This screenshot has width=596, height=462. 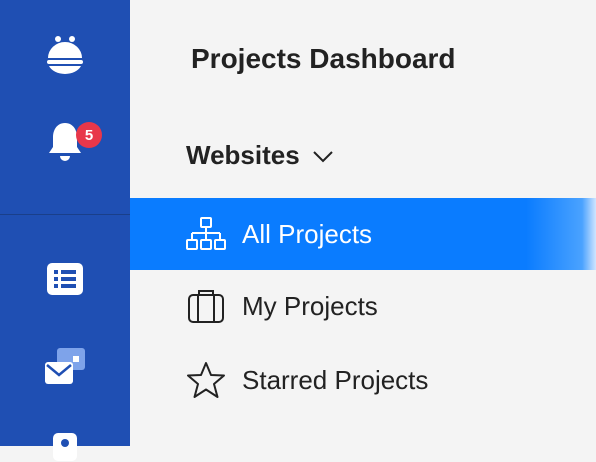 I want to click on bell-icon, so click(x=65, y=141).